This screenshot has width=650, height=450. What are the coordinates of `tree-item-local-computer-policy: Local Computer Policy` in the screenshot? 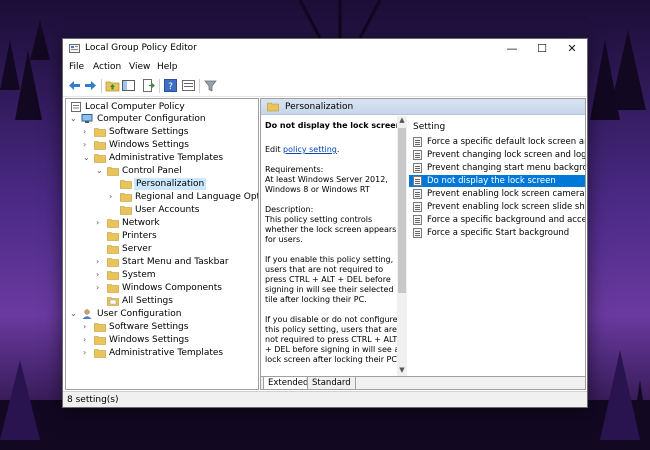 It's located at (163, 107).